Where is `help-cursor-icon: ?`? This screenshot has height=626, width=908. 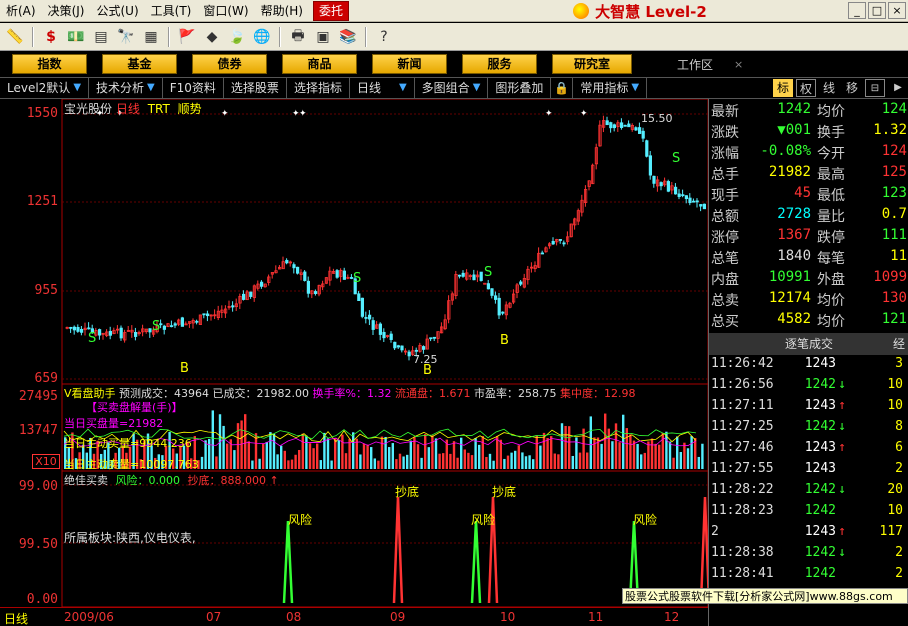
help-cursor-icon: ? is located at coordinates (384, 37).